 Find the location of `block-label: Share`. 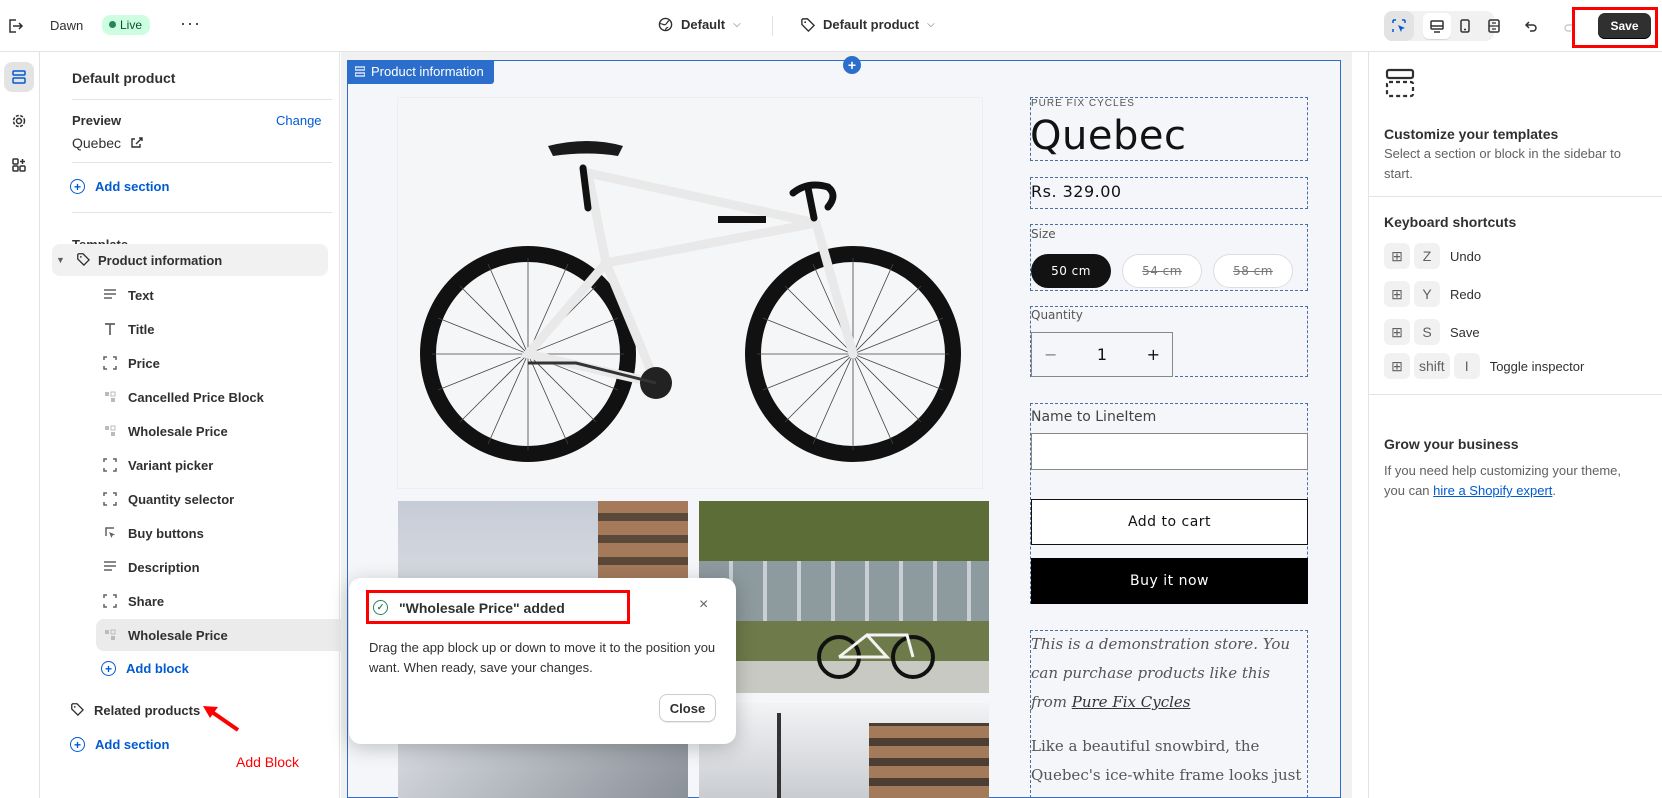

block-label: Share is located at coordinates (146, 601).